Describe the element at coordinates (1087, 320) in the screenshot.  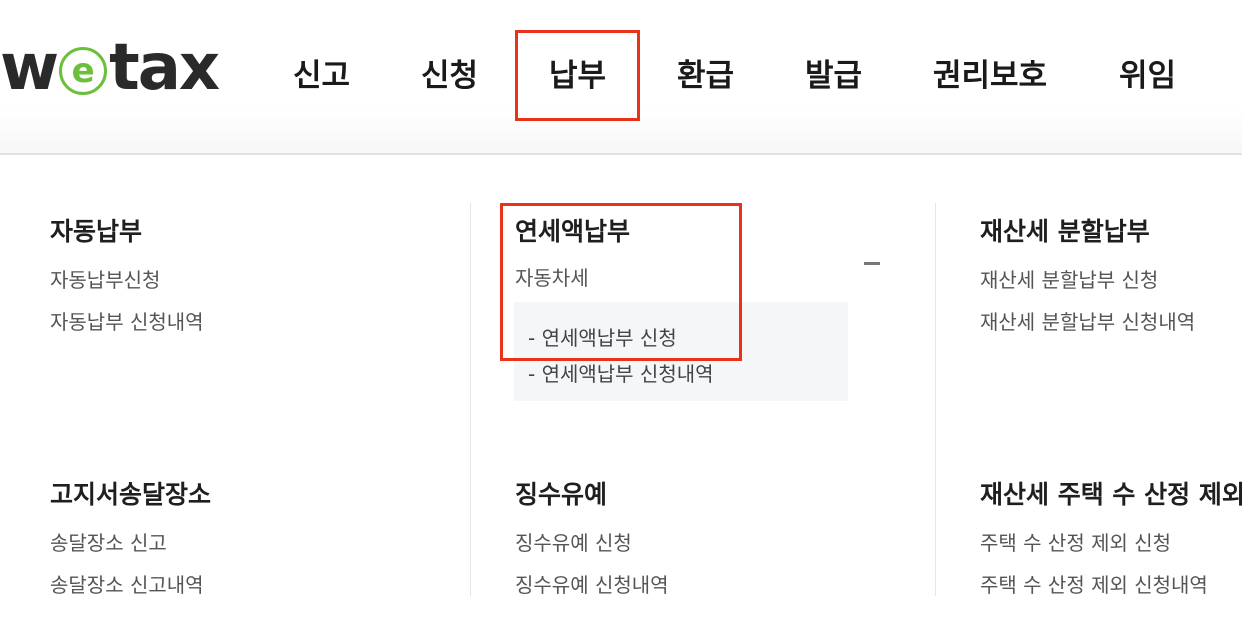
I see `link-property-installment-history: 재산세 분할납부 신청내역` at that location.